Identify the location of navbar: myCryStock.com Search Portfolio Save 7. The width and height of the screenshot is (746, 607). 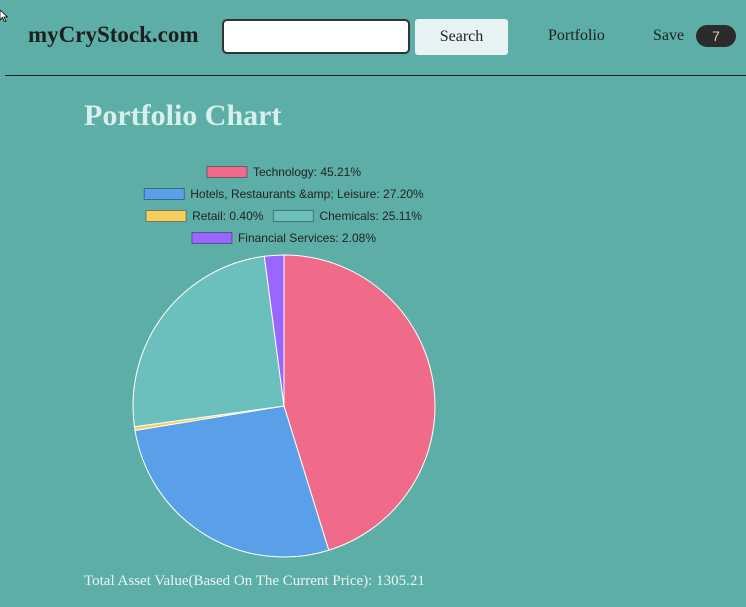
(373, 38).